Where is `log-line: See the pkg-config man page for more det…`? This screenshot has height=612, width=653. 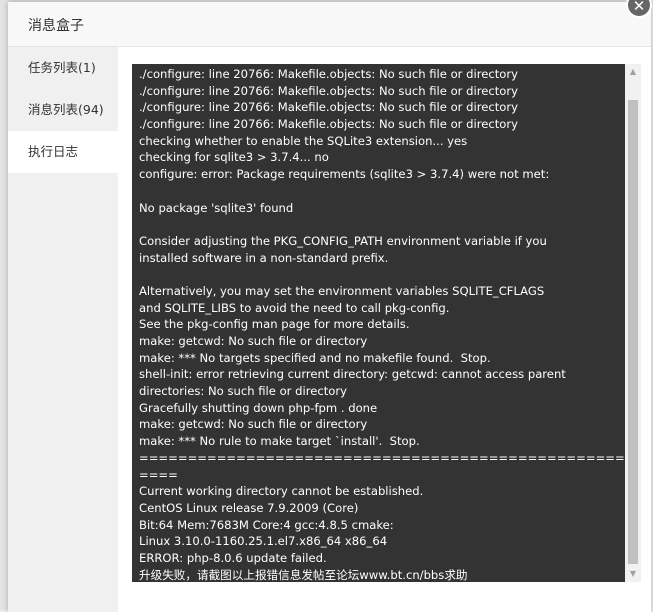
log-line: See the pkg-config man page for more det… is located at coordinates (274, 324).